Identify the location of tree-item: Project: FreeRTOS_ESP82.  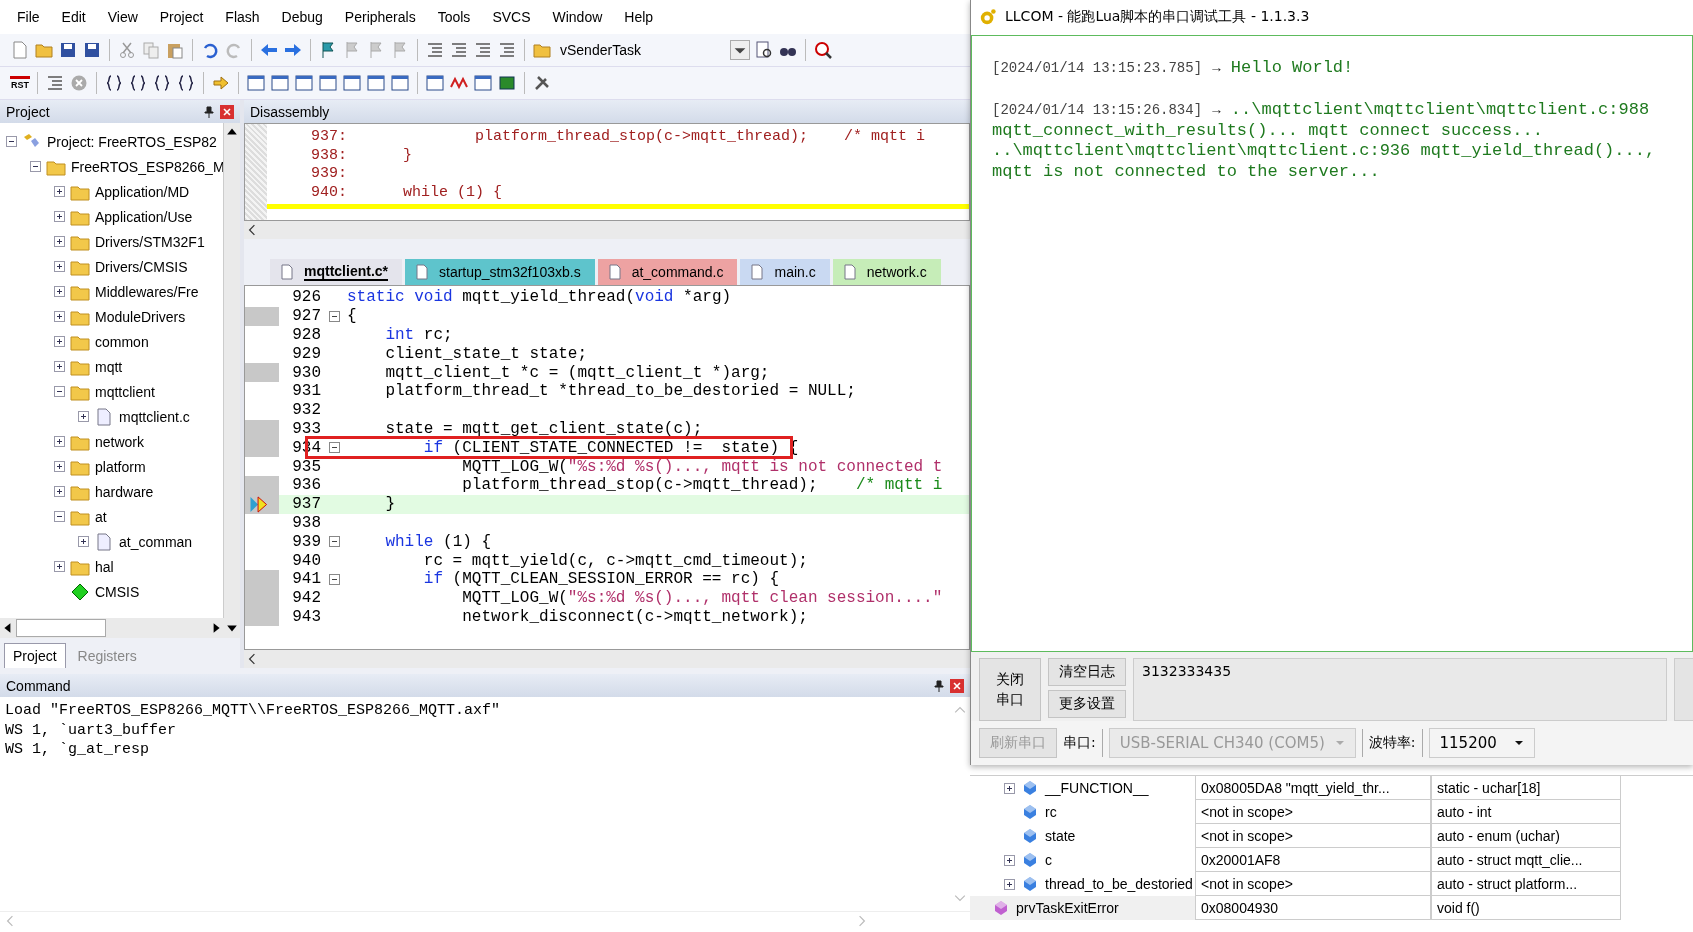
(132, 141).